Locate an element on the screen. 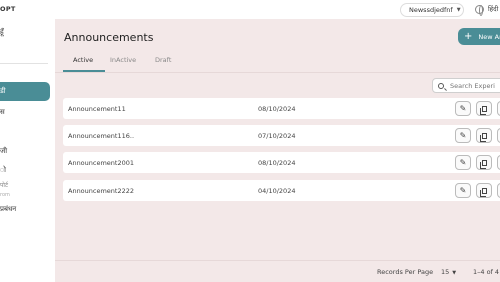 The height and width of the screenshot is (282, 500). announcement-name: Announcement2222 is located at coordinates (101, 191).